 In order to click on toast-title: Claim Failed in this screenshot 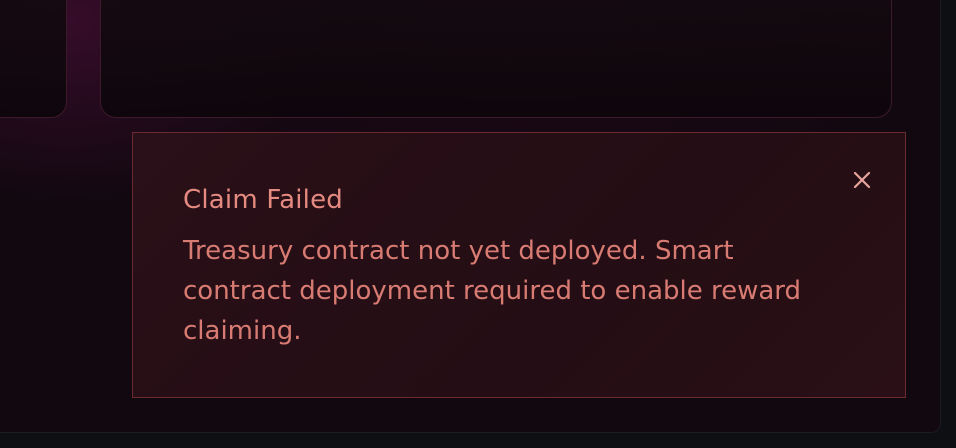, I will do `click(263, 200)`.